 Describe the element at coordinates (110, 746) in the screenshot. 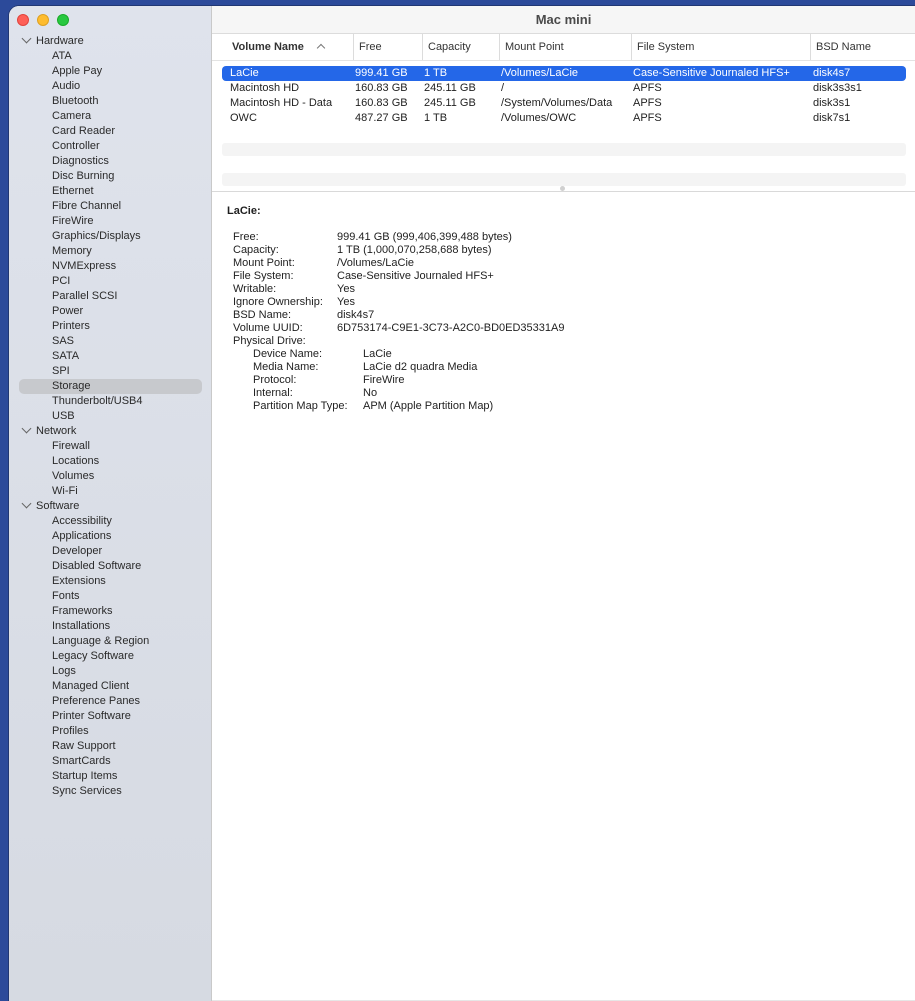

I see `sidebar-item-raw-support: Raw Support` at that location.